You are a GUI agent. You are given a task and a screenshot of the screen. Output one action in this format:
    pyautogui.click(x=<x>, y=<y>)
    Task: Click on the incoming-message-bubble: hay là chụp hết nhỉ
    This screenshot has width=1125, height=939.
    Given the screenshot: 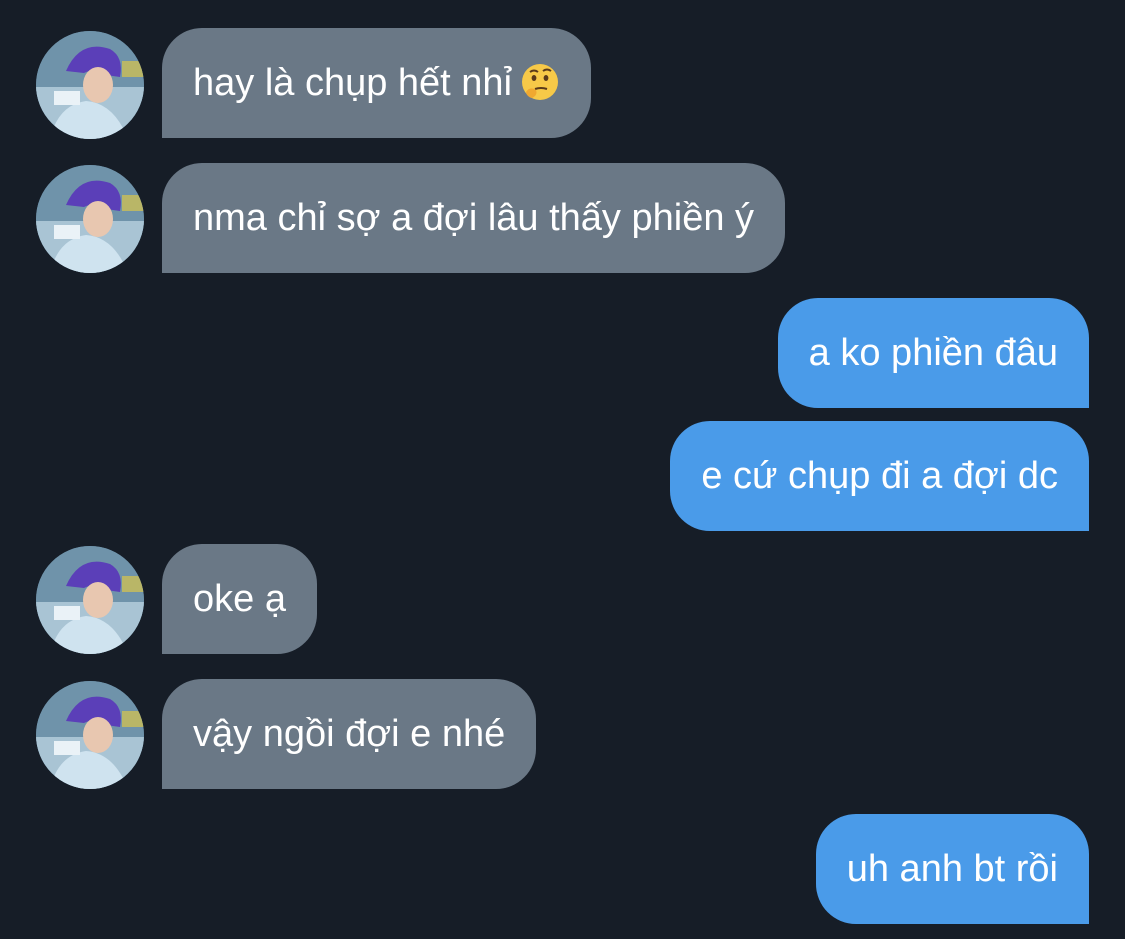 What is the action you would take?
    pyautogui.click(x=377, y=83)
    